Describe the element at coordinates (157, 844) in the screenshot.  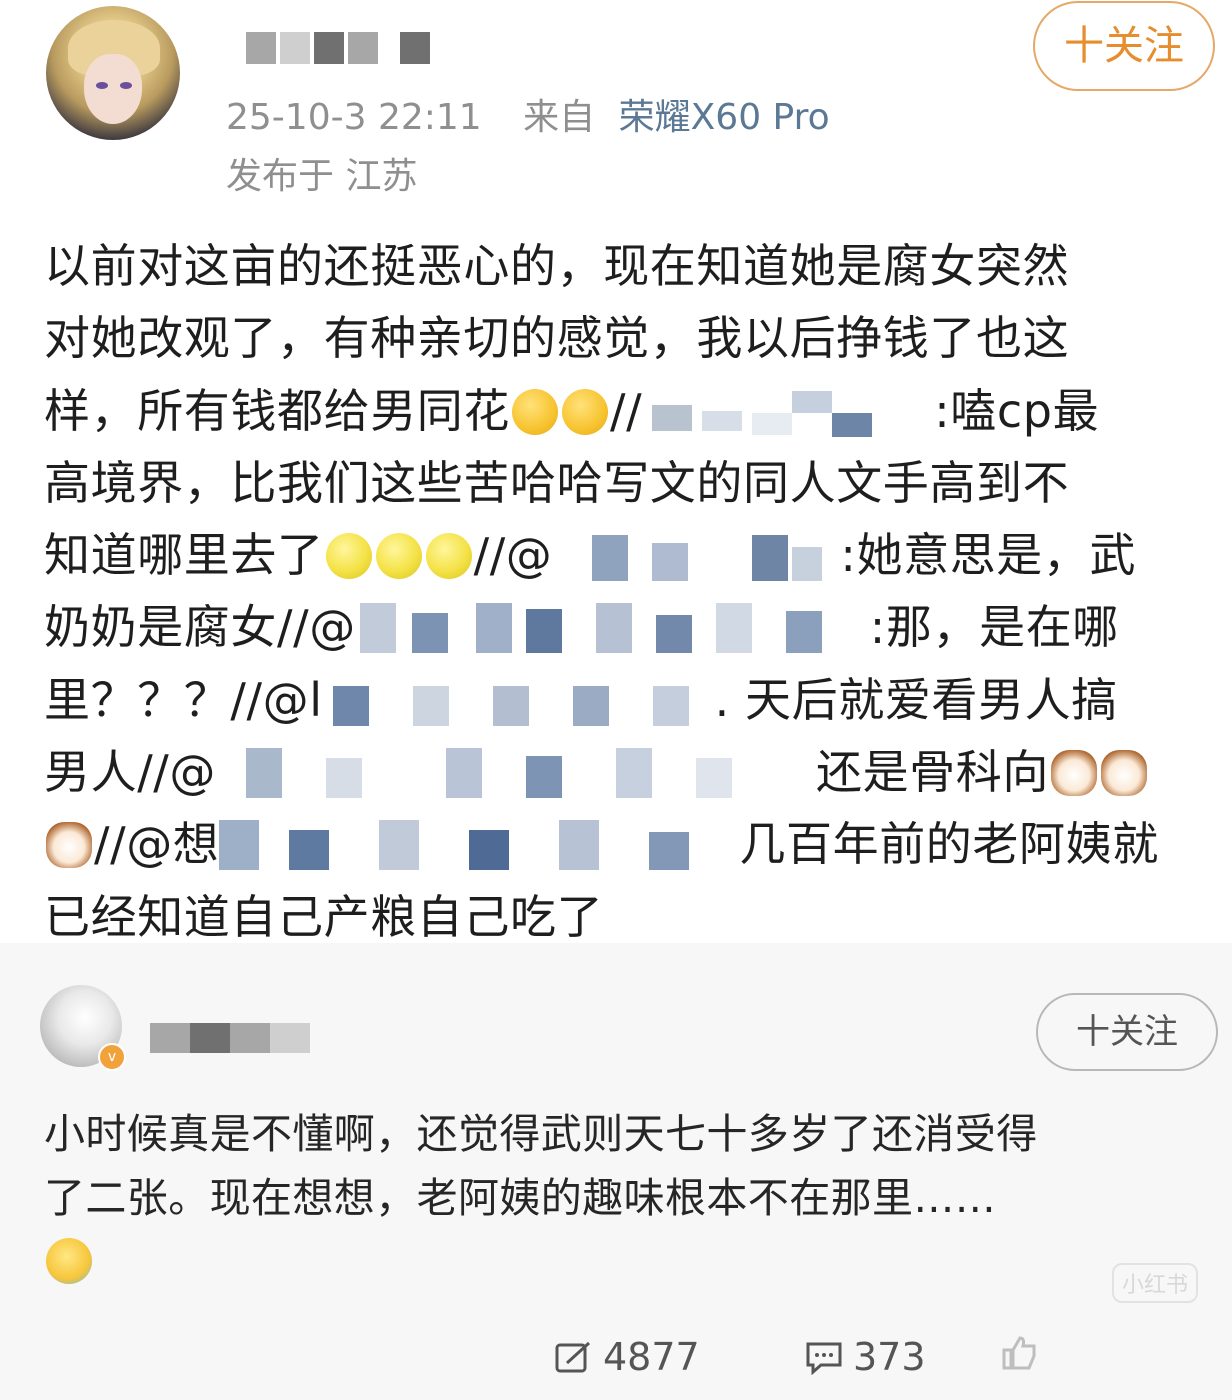
I see `post-text: //@想` at that location.